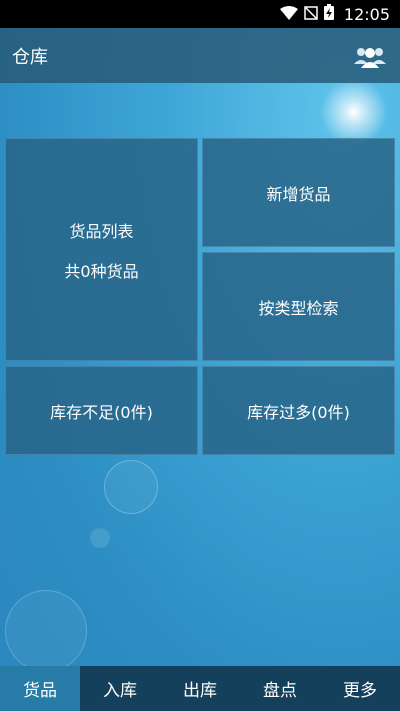  I want to click on no-signal-icon, so click(311, 14).